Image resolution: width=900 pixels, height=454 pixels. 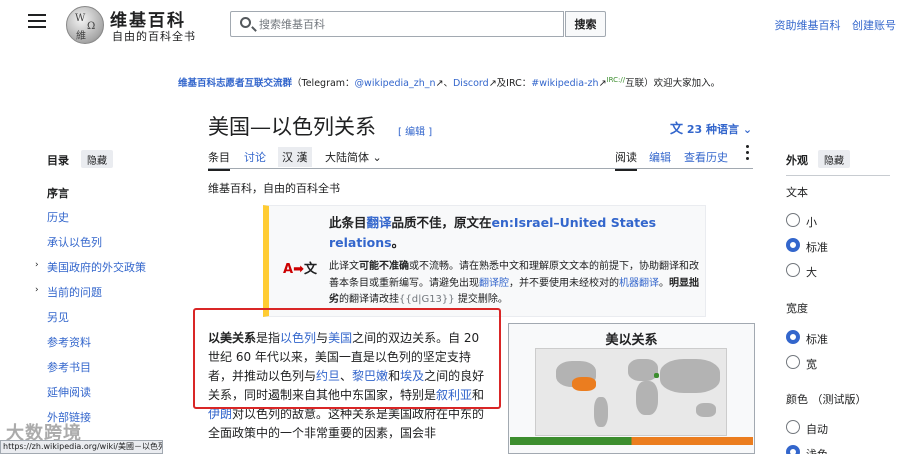 What do you see at coordinates (793, 245) in the screenshot?
I see `radio-text-standard` at bounding box center [793, 245].